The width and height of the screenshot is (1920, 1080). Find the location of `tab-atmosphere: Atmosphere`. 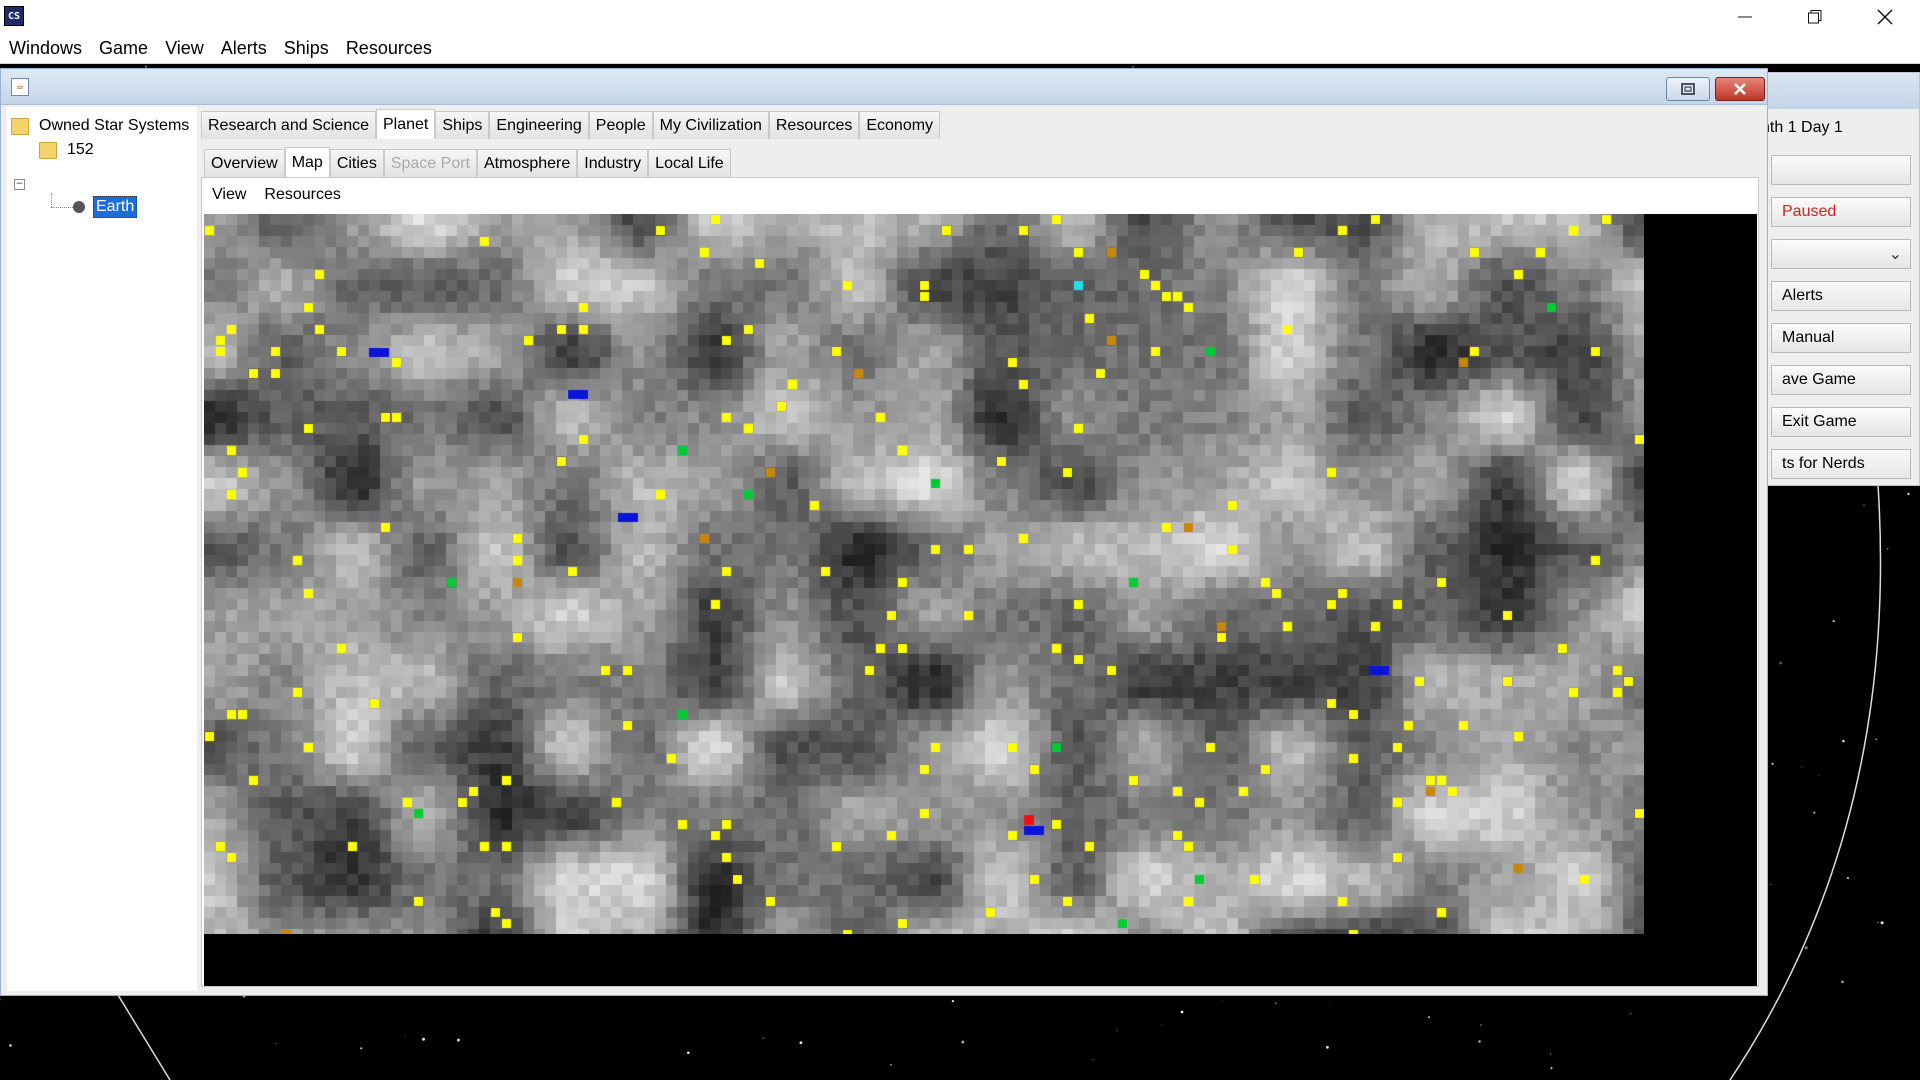

tab-atmosphere: Atmosphere is located at coordinates (527, 163).